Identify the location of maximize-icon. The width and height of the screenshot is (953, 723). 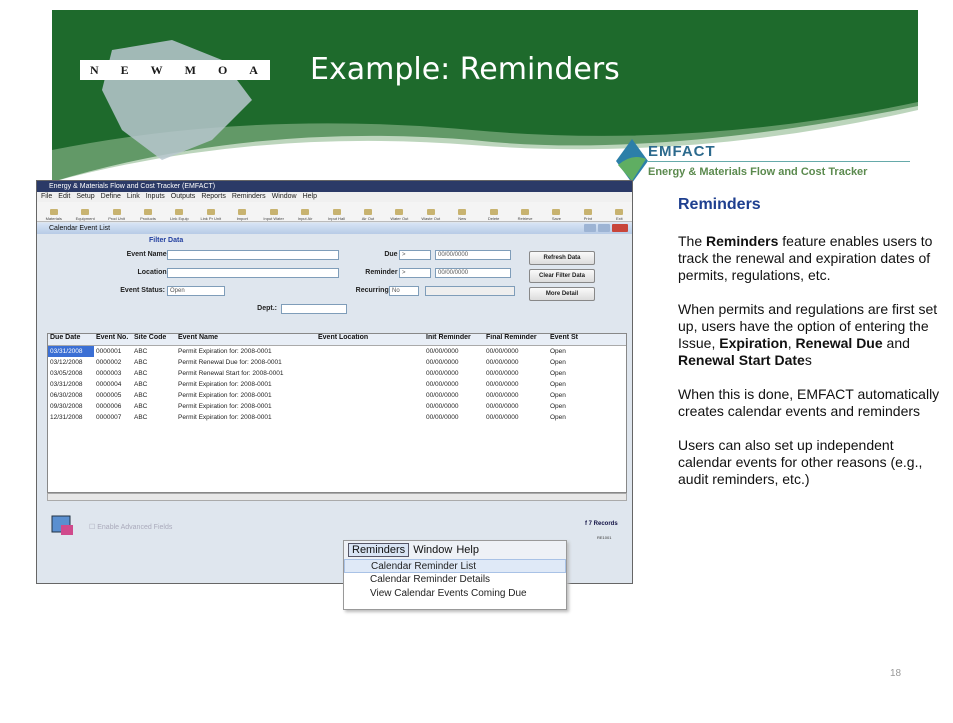
(604, 228).